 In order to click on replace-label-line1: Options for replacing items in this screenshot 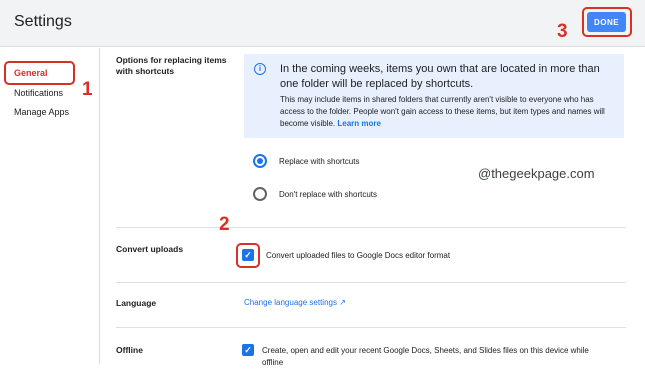, I will do `click(171, 60)`.